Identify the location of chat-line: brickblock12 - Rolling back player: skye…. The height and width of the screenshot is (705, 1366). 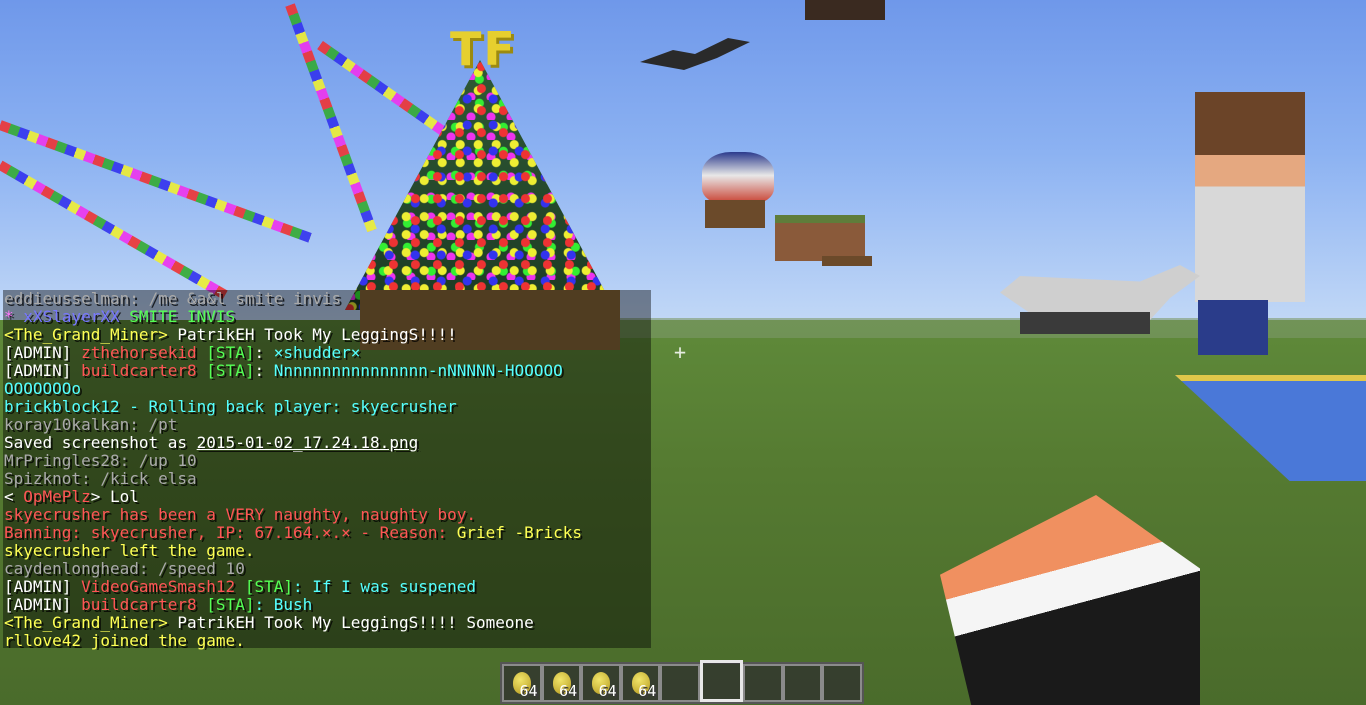
(327, 407).